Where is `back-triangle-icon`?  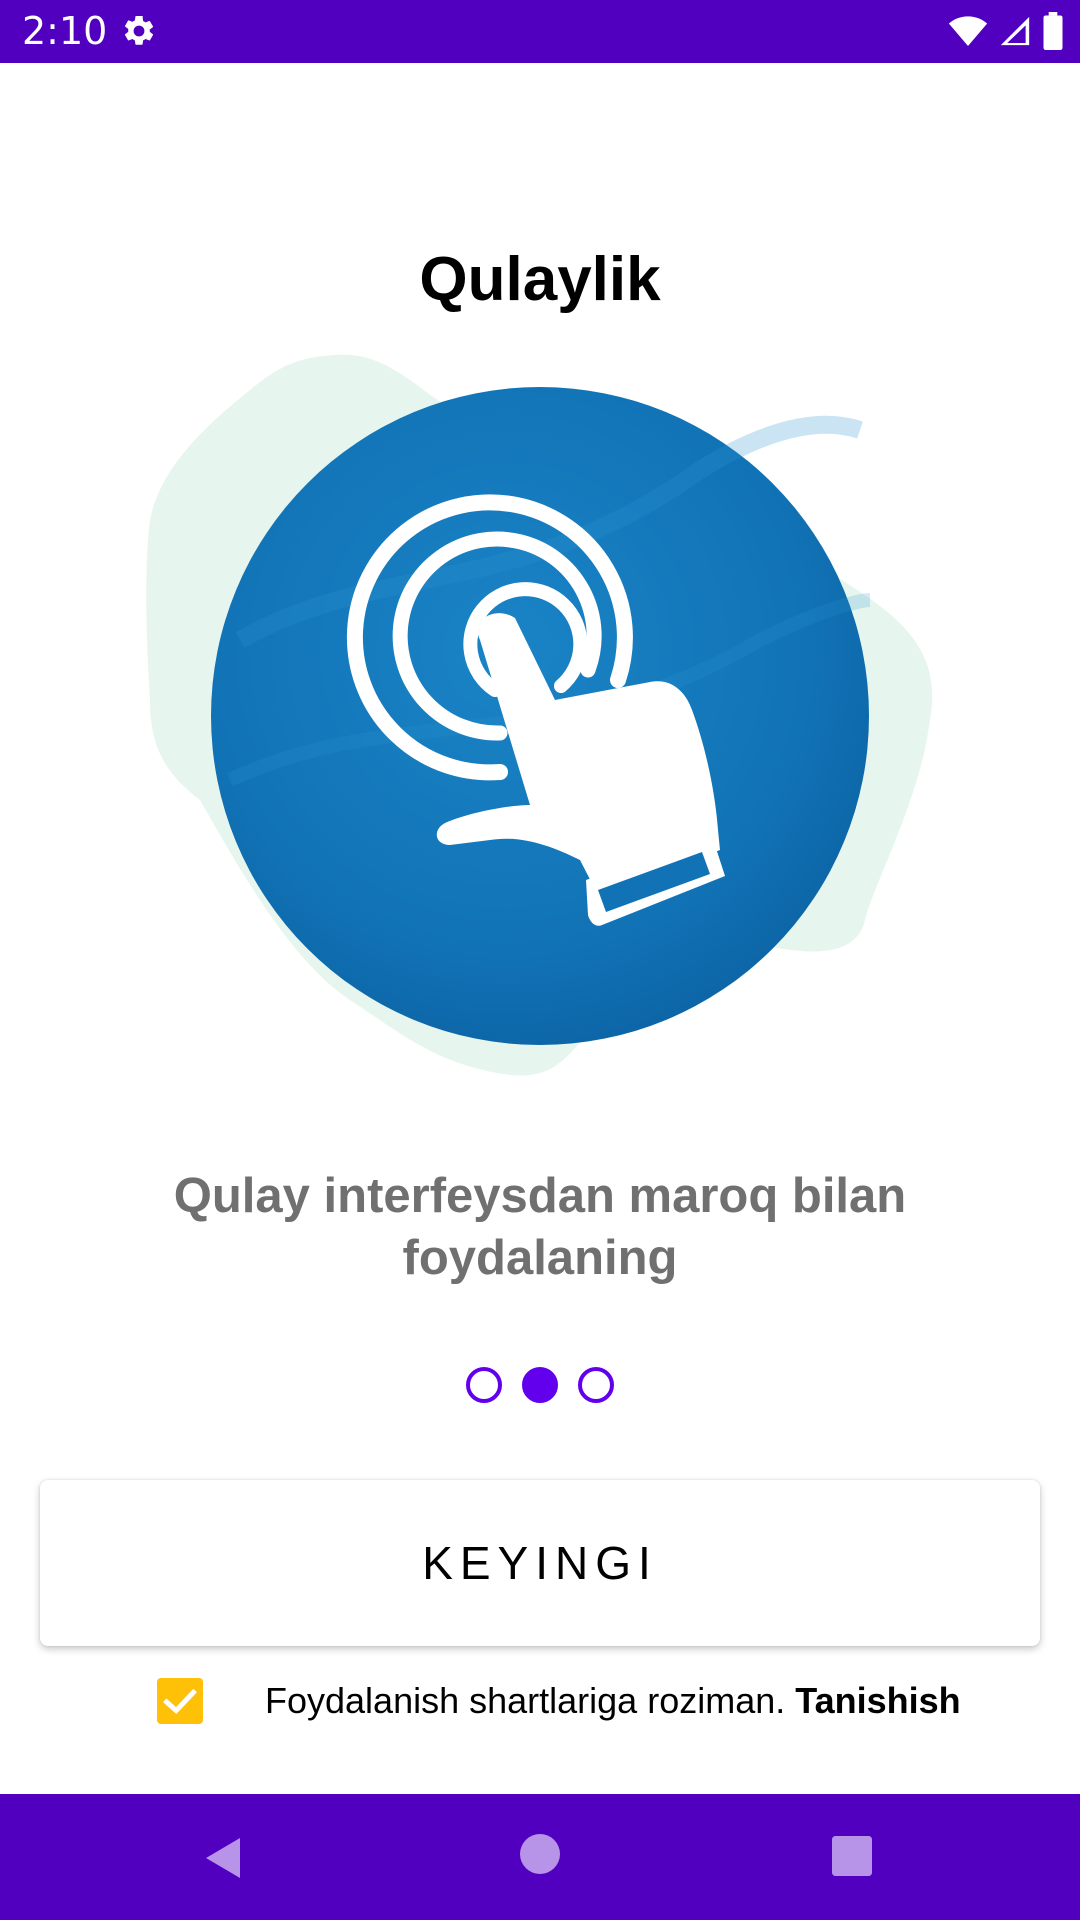
back-triangle-icon is located at coordinates (224, 1858).